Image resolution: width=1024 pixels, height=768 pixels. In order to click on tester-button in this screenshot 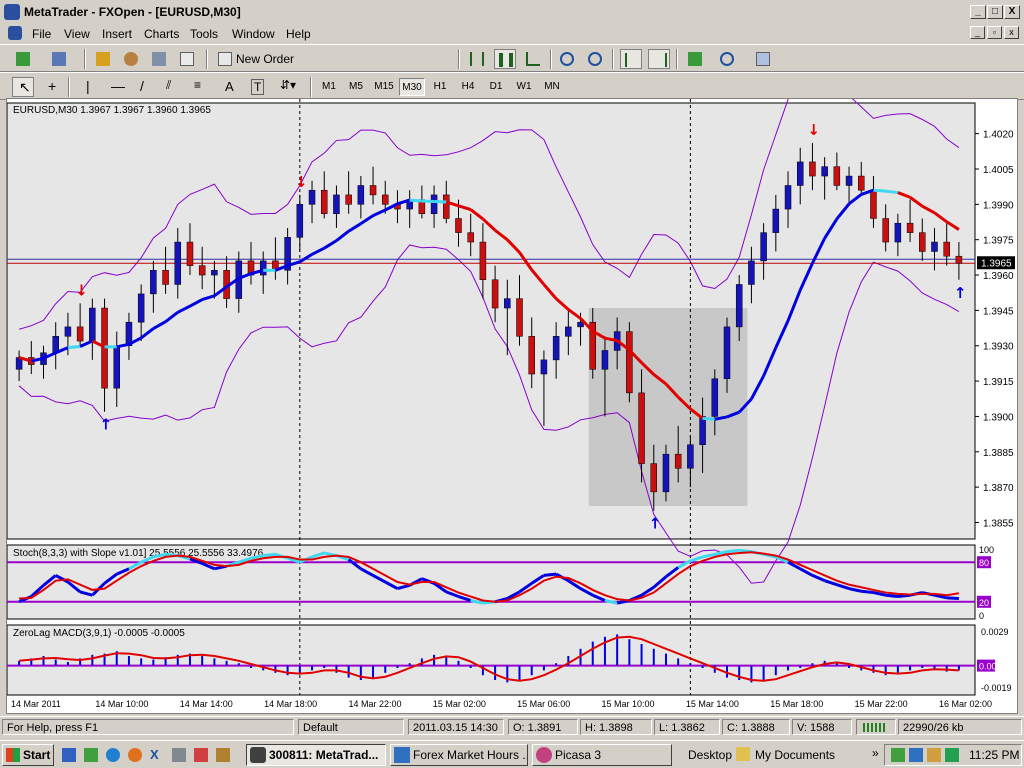, I will do `click(187, 59)`.